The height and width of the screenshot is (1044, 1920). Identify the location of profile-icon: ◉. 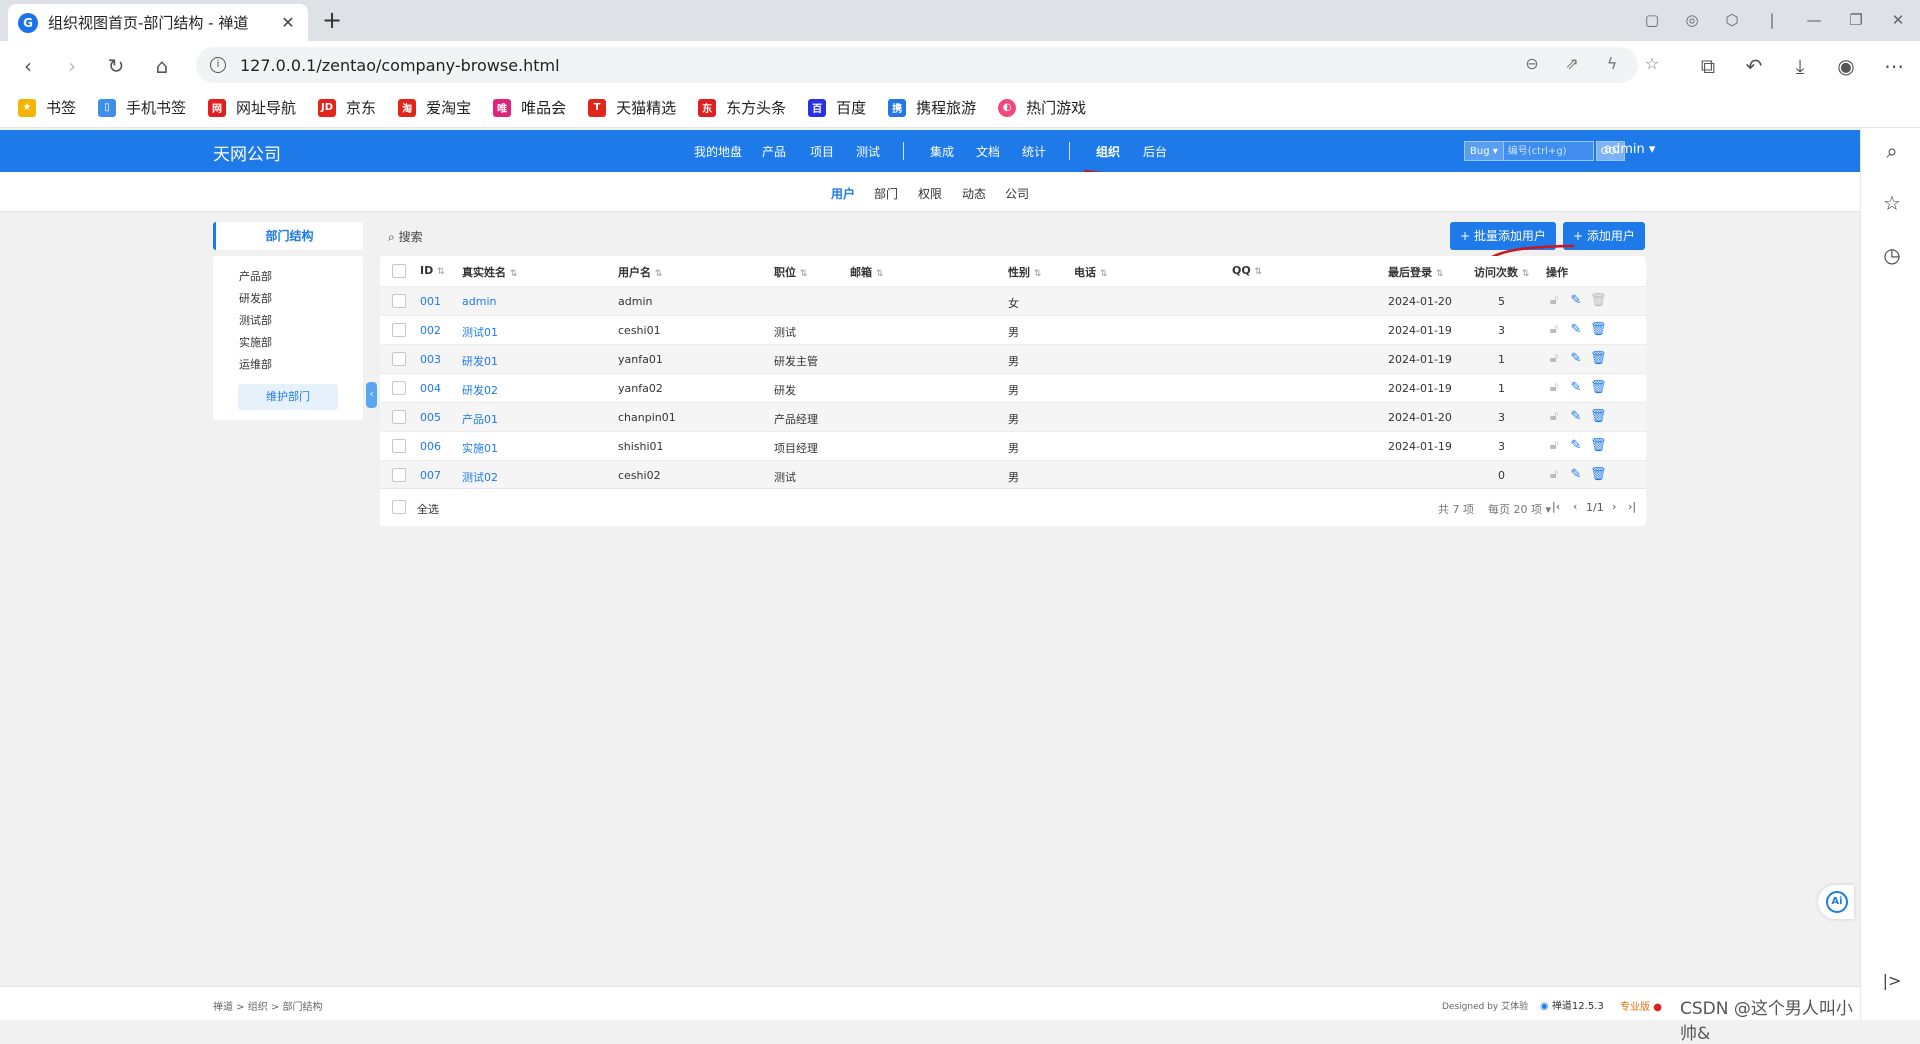
(1846, 66).